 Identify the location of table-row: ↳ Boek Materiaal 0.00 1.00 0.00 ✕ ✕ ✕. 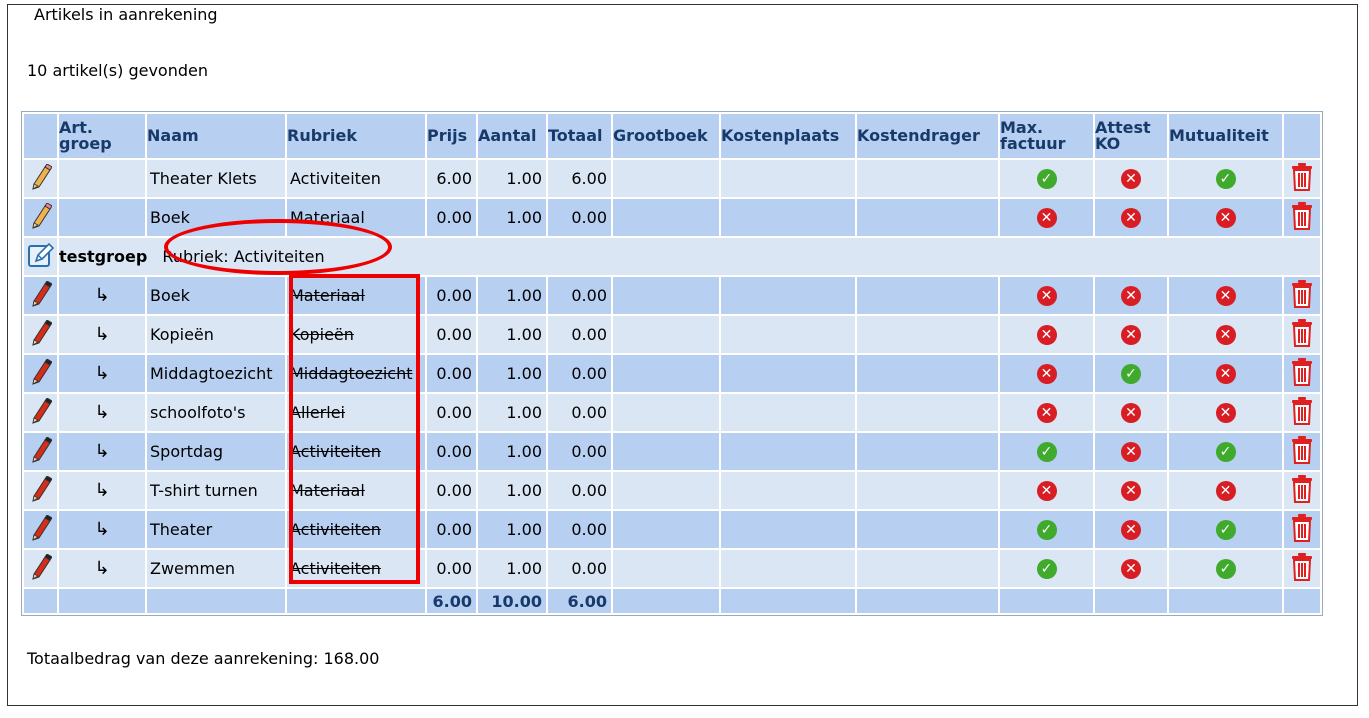
(672, 295).